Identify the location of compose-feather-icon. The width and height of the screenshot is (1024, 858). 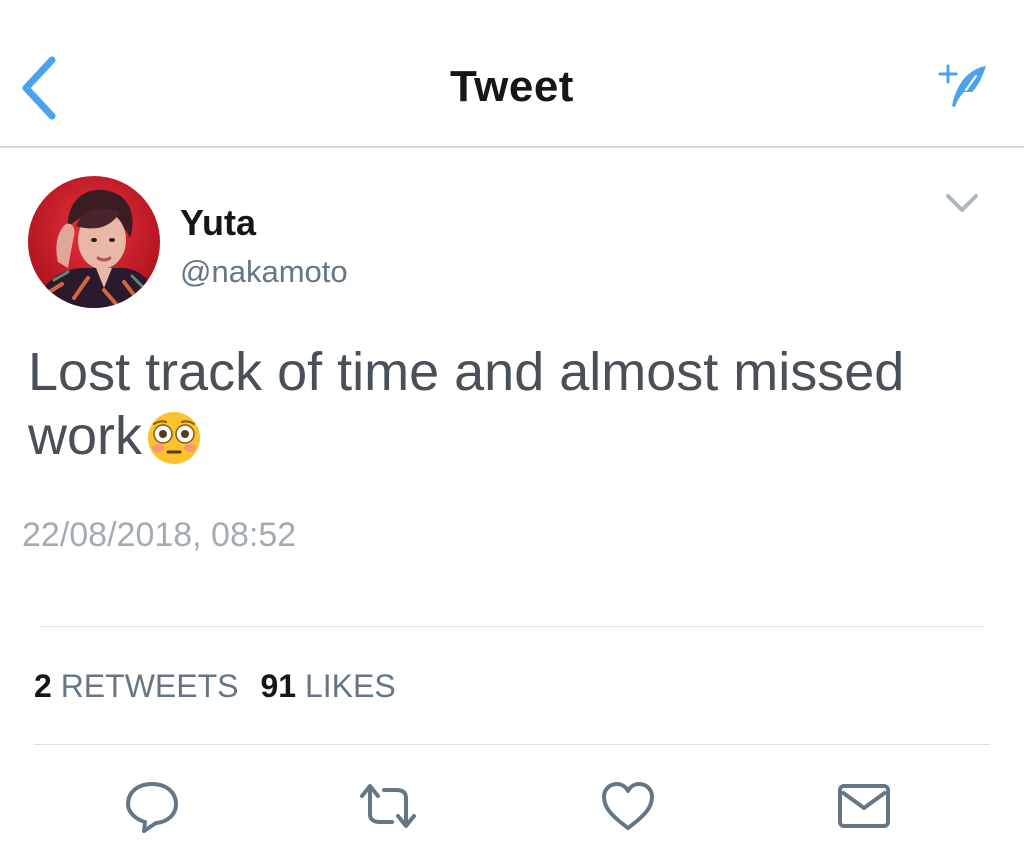
(962, 85).